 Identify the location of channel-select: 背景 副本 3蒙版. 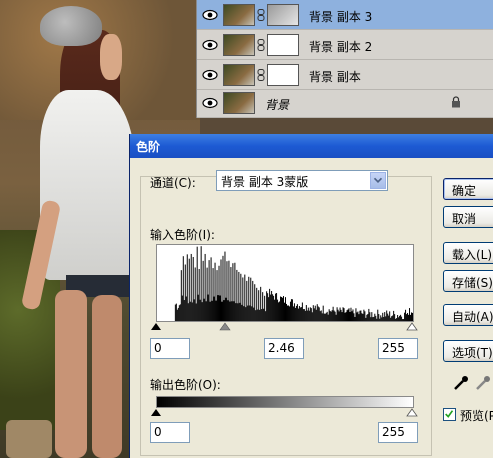
(302, 180).